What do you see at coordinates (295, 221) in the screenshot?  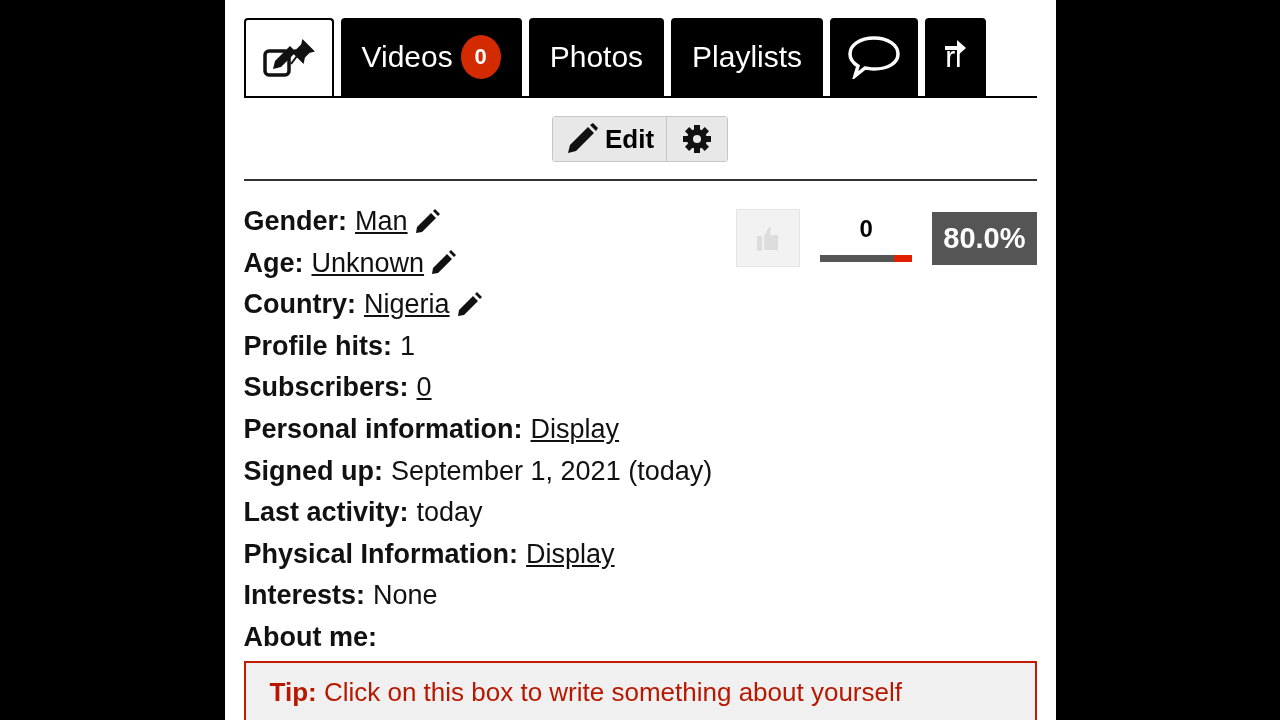 I see `field-label: Gender:` at bounding box center [295, 221].